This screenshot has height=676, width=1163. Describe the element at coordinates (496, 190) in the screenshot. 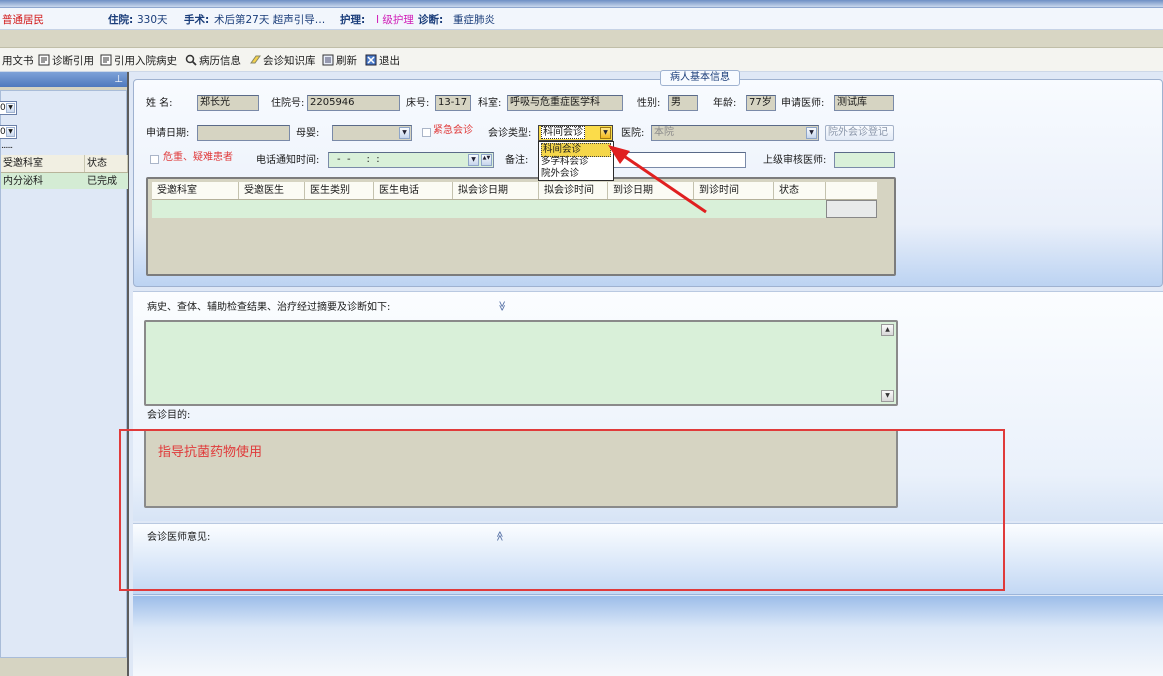

I see `grid-col: 拟会诊日期` at that location.